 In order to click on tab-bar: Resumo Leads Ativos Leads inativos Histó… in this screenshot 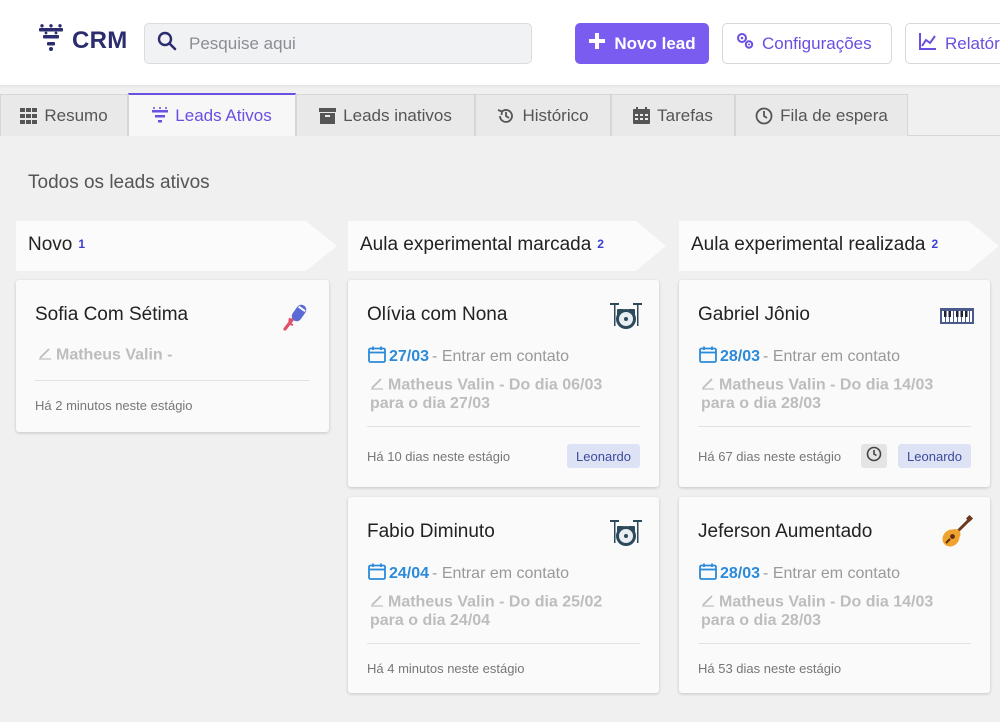, I will do `click(500, 114)`.